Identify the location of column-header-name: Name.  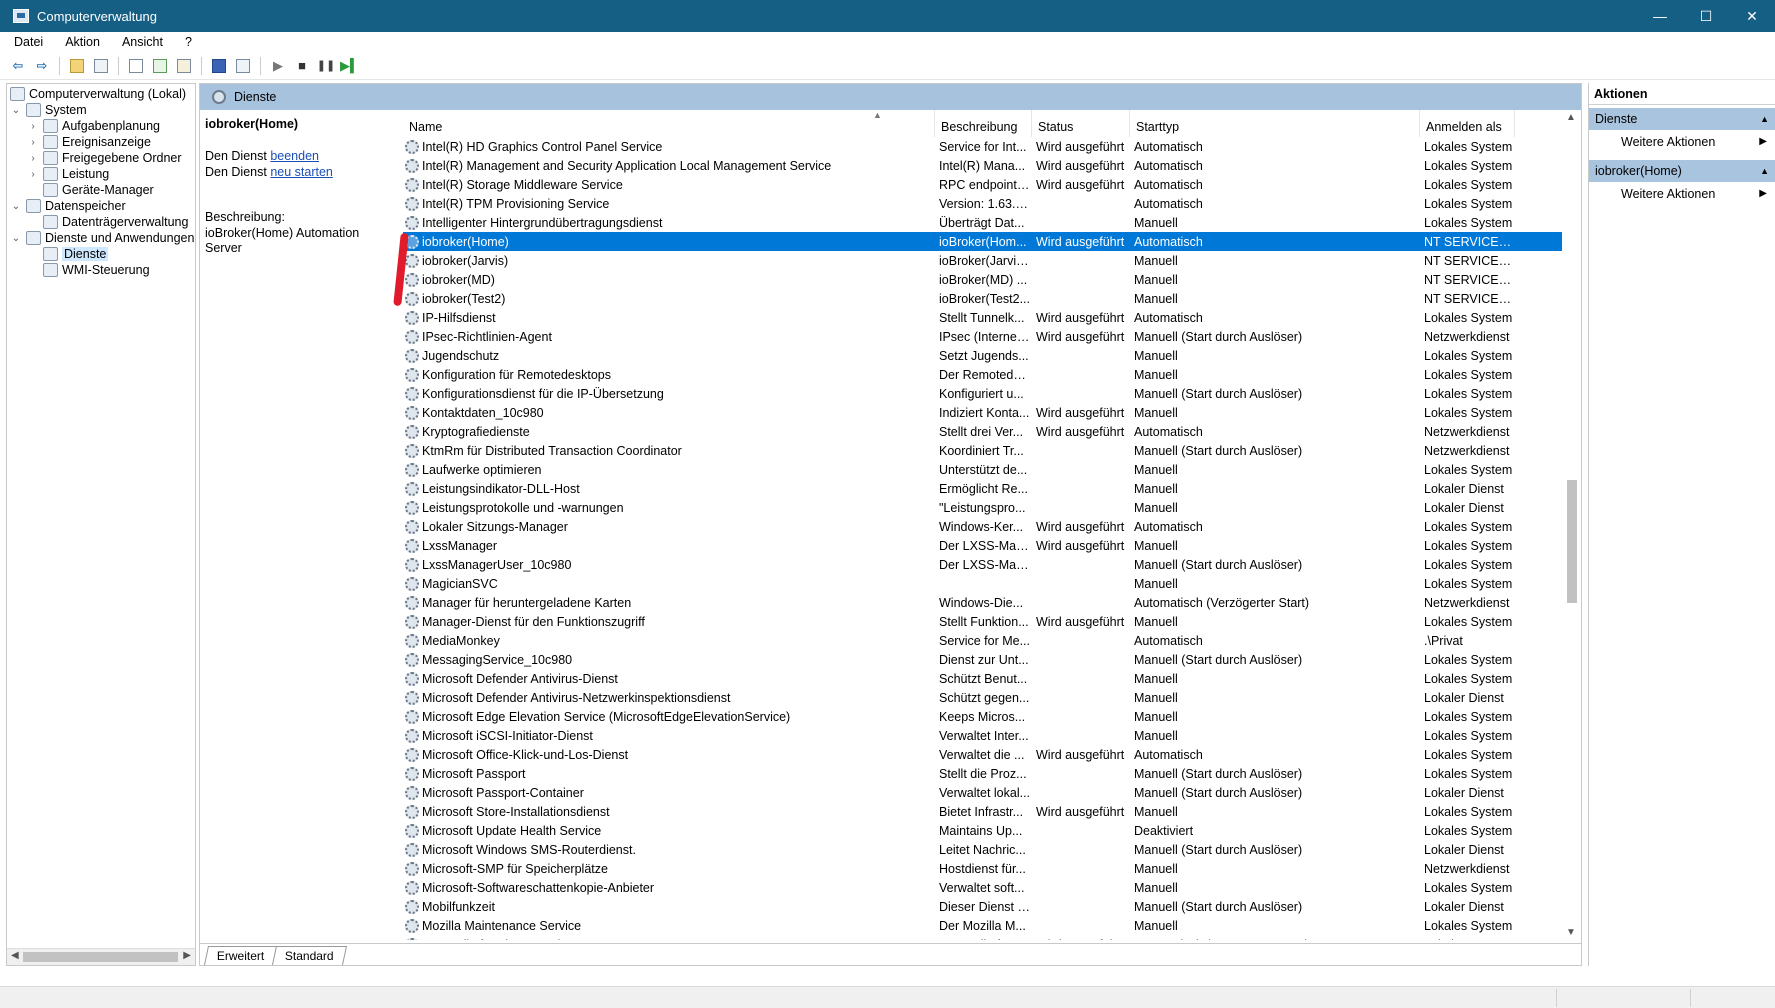
(669, 123).